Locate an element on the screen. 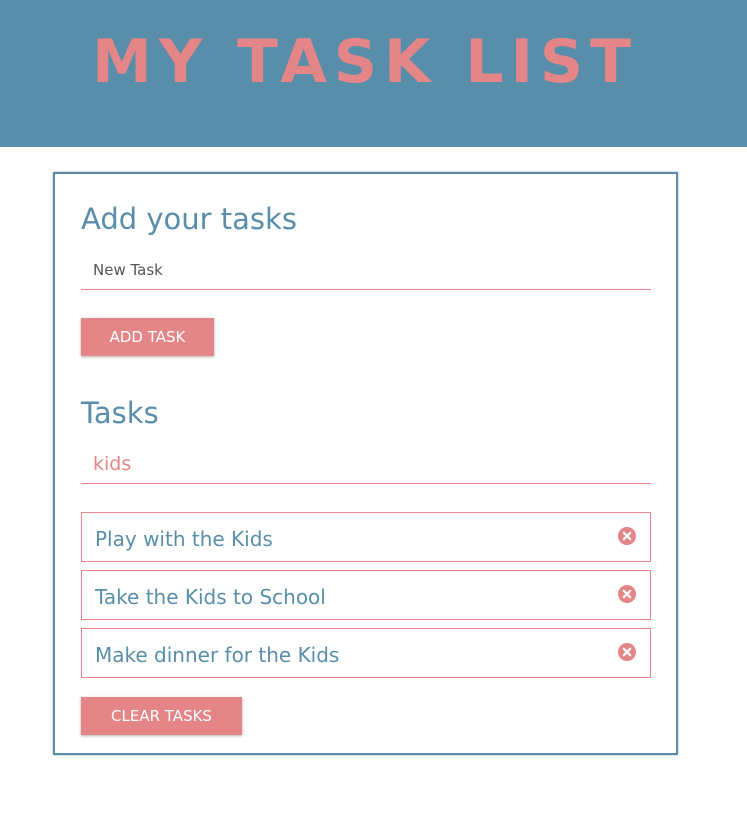 This screenshot has width=747, height=835. page-title: MY TASK LIST is located at coordinates (365, 62).